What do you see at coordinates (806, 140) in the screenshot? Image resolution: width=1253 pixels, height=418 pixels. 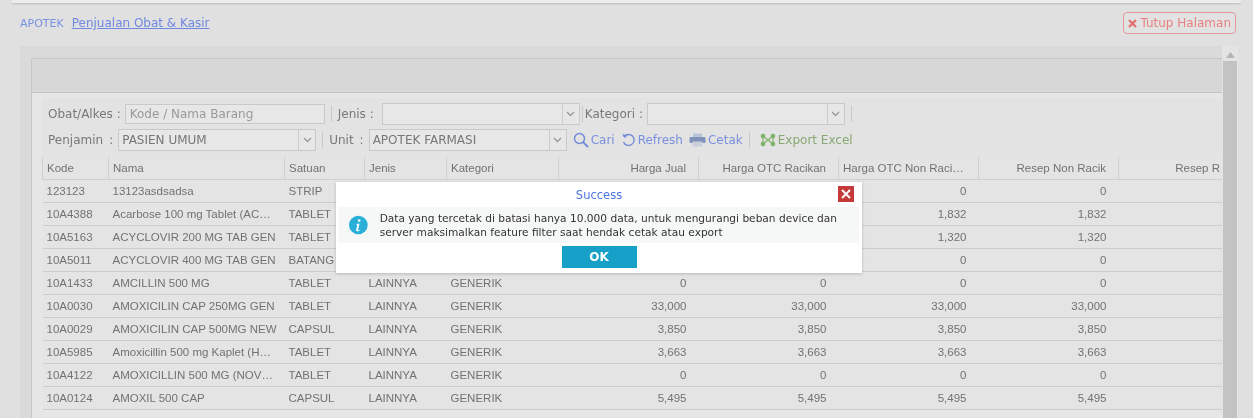 I see `toolbar-button: Export Excel` at bounding box center [806, 140].